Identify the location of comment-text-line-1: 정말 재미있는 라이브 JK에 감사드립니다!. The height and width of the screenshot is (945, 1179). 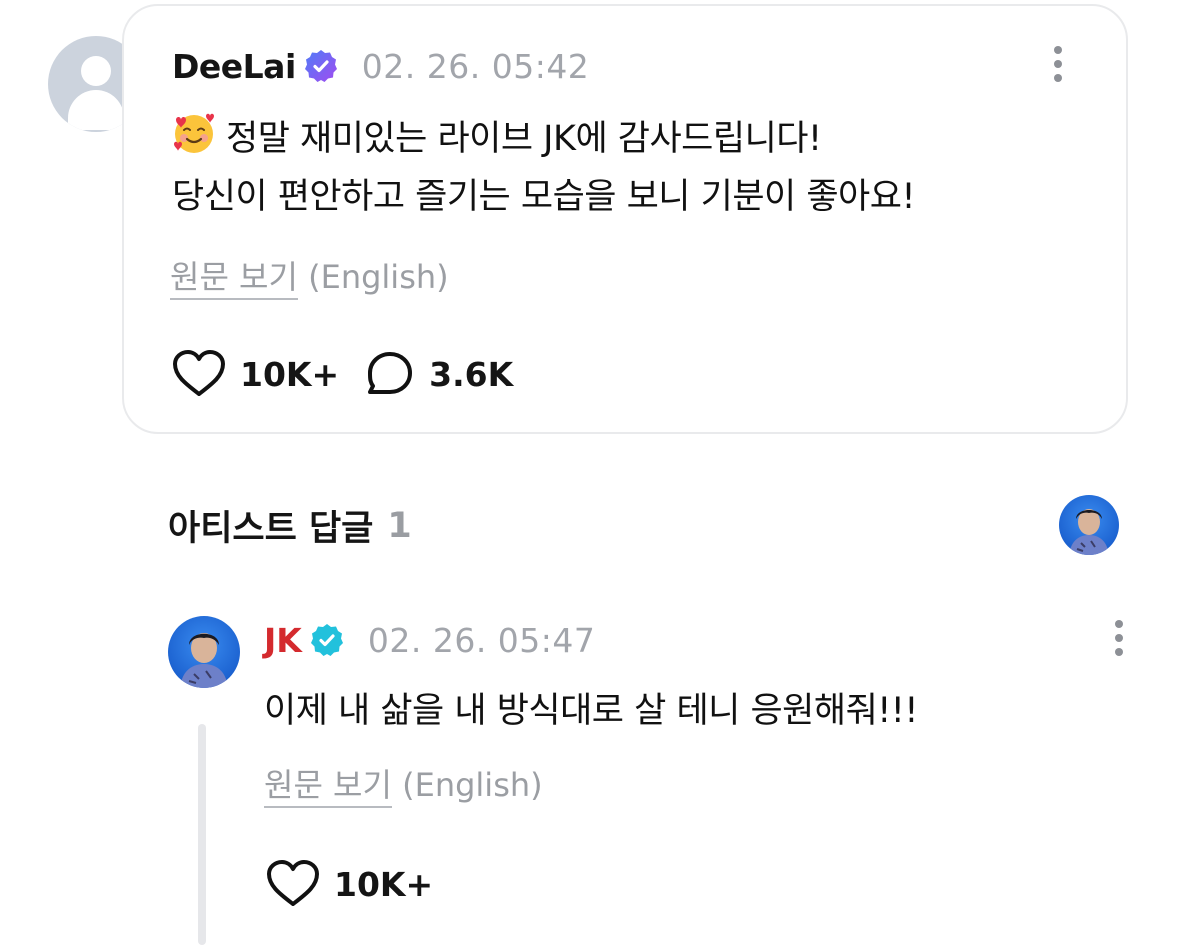
(524, 139).